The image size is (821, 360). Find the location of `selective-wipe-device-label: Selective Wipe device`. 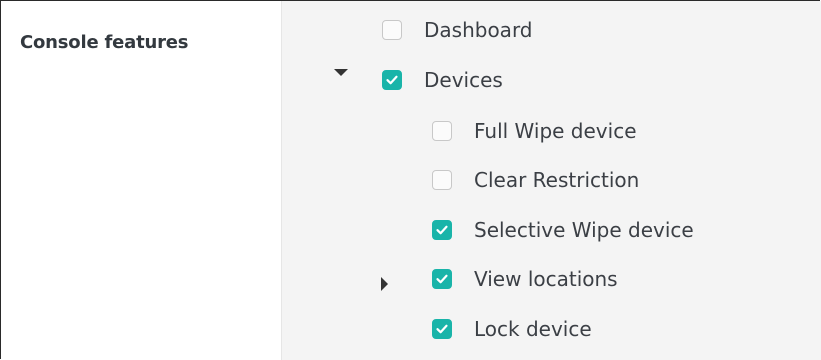

selective-wipe-device-label: Selective Wipe device is located at coordinates (584, 230).